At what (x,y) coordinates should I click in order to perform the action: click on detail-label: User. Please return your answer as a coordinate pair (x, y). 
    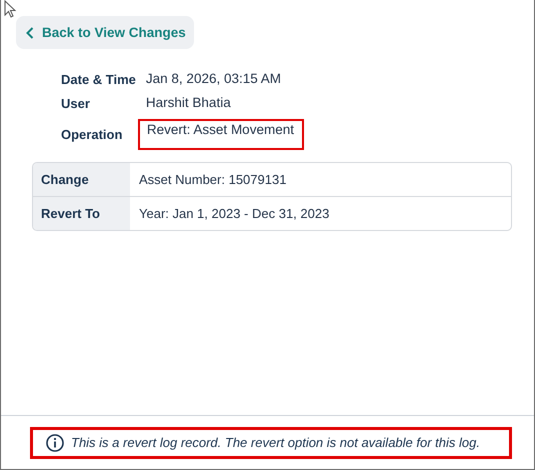
    Looking at the image, I should click on (75, 103).